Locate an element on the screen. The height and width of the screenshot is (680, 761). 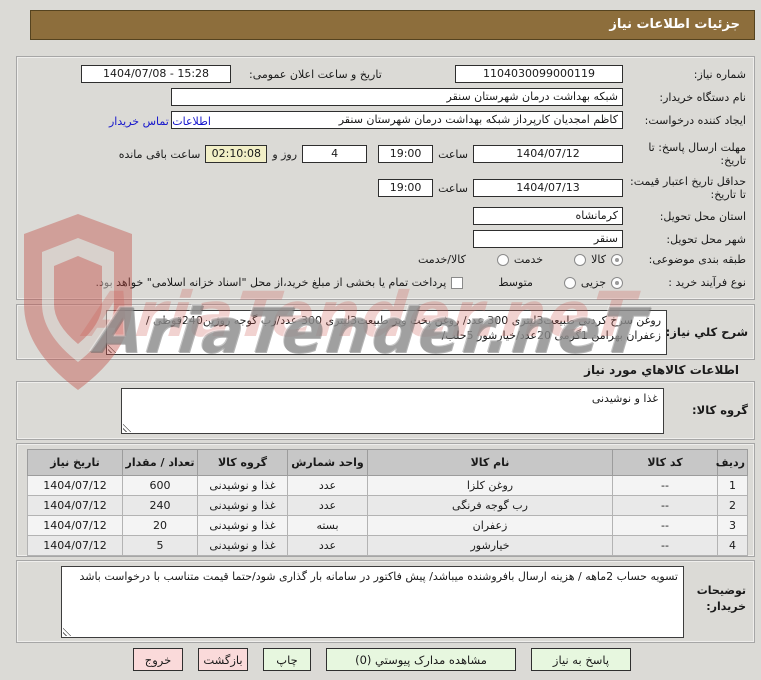
goods-group-label: گروه کالا: is located at coordinates (720, 410).